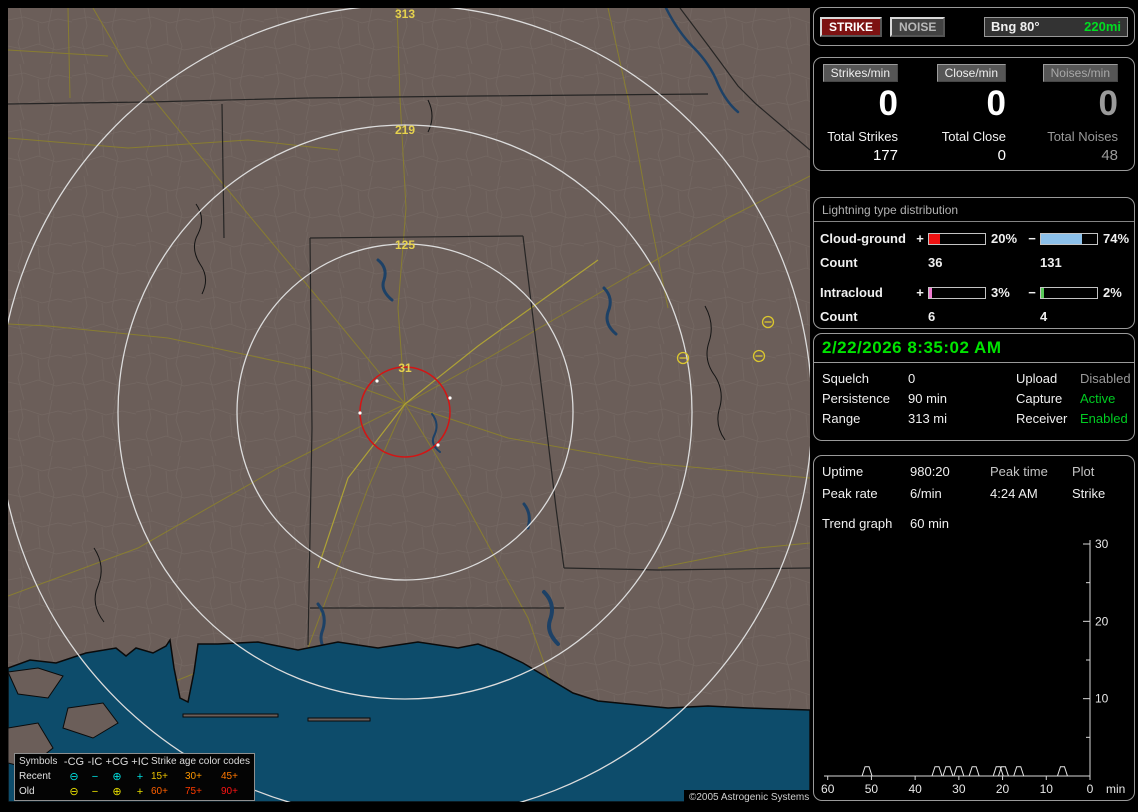  Describe the element at coordinates (828, 789) in the screenshot. I see `svg-text: 60` at that location.